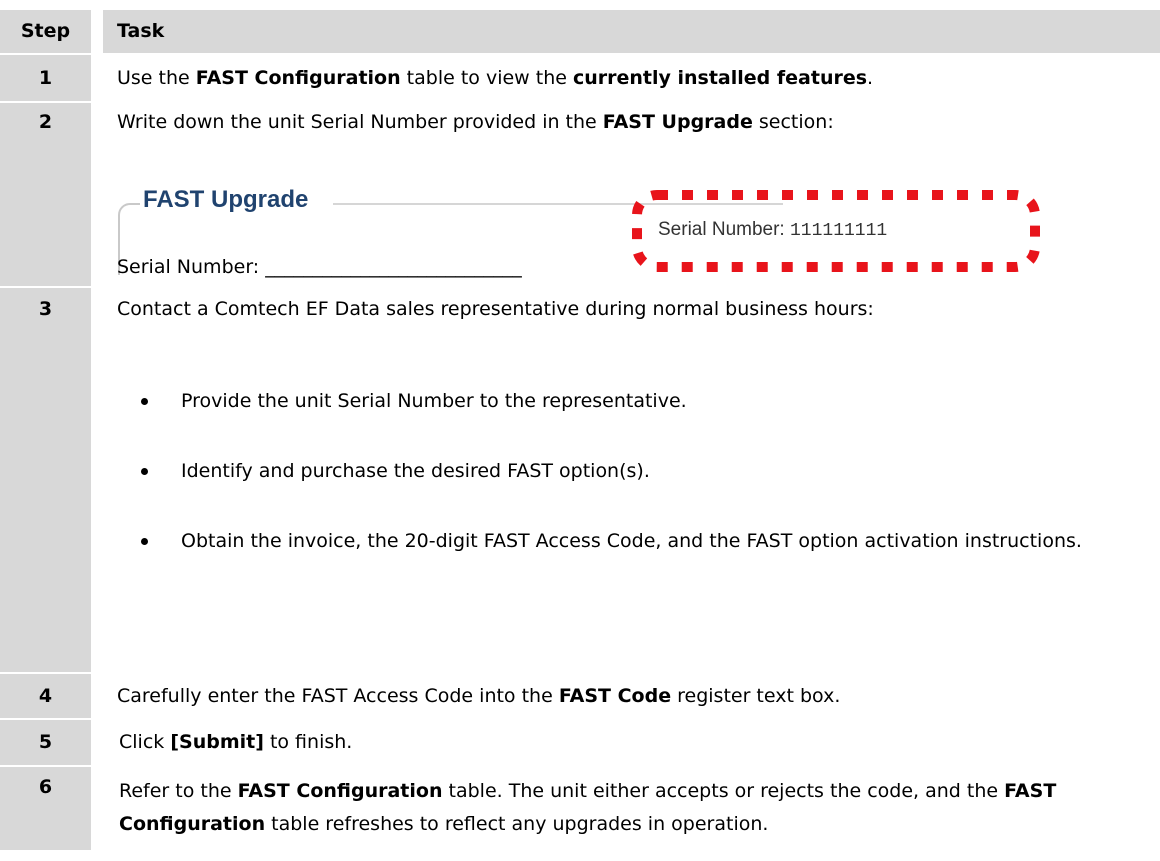 Image resolution: width=1160 pixels, height=861 pixels. Describe the element at coordinates (839, 231) in the screenshot. I see `serial-value: 111111111` at that location.